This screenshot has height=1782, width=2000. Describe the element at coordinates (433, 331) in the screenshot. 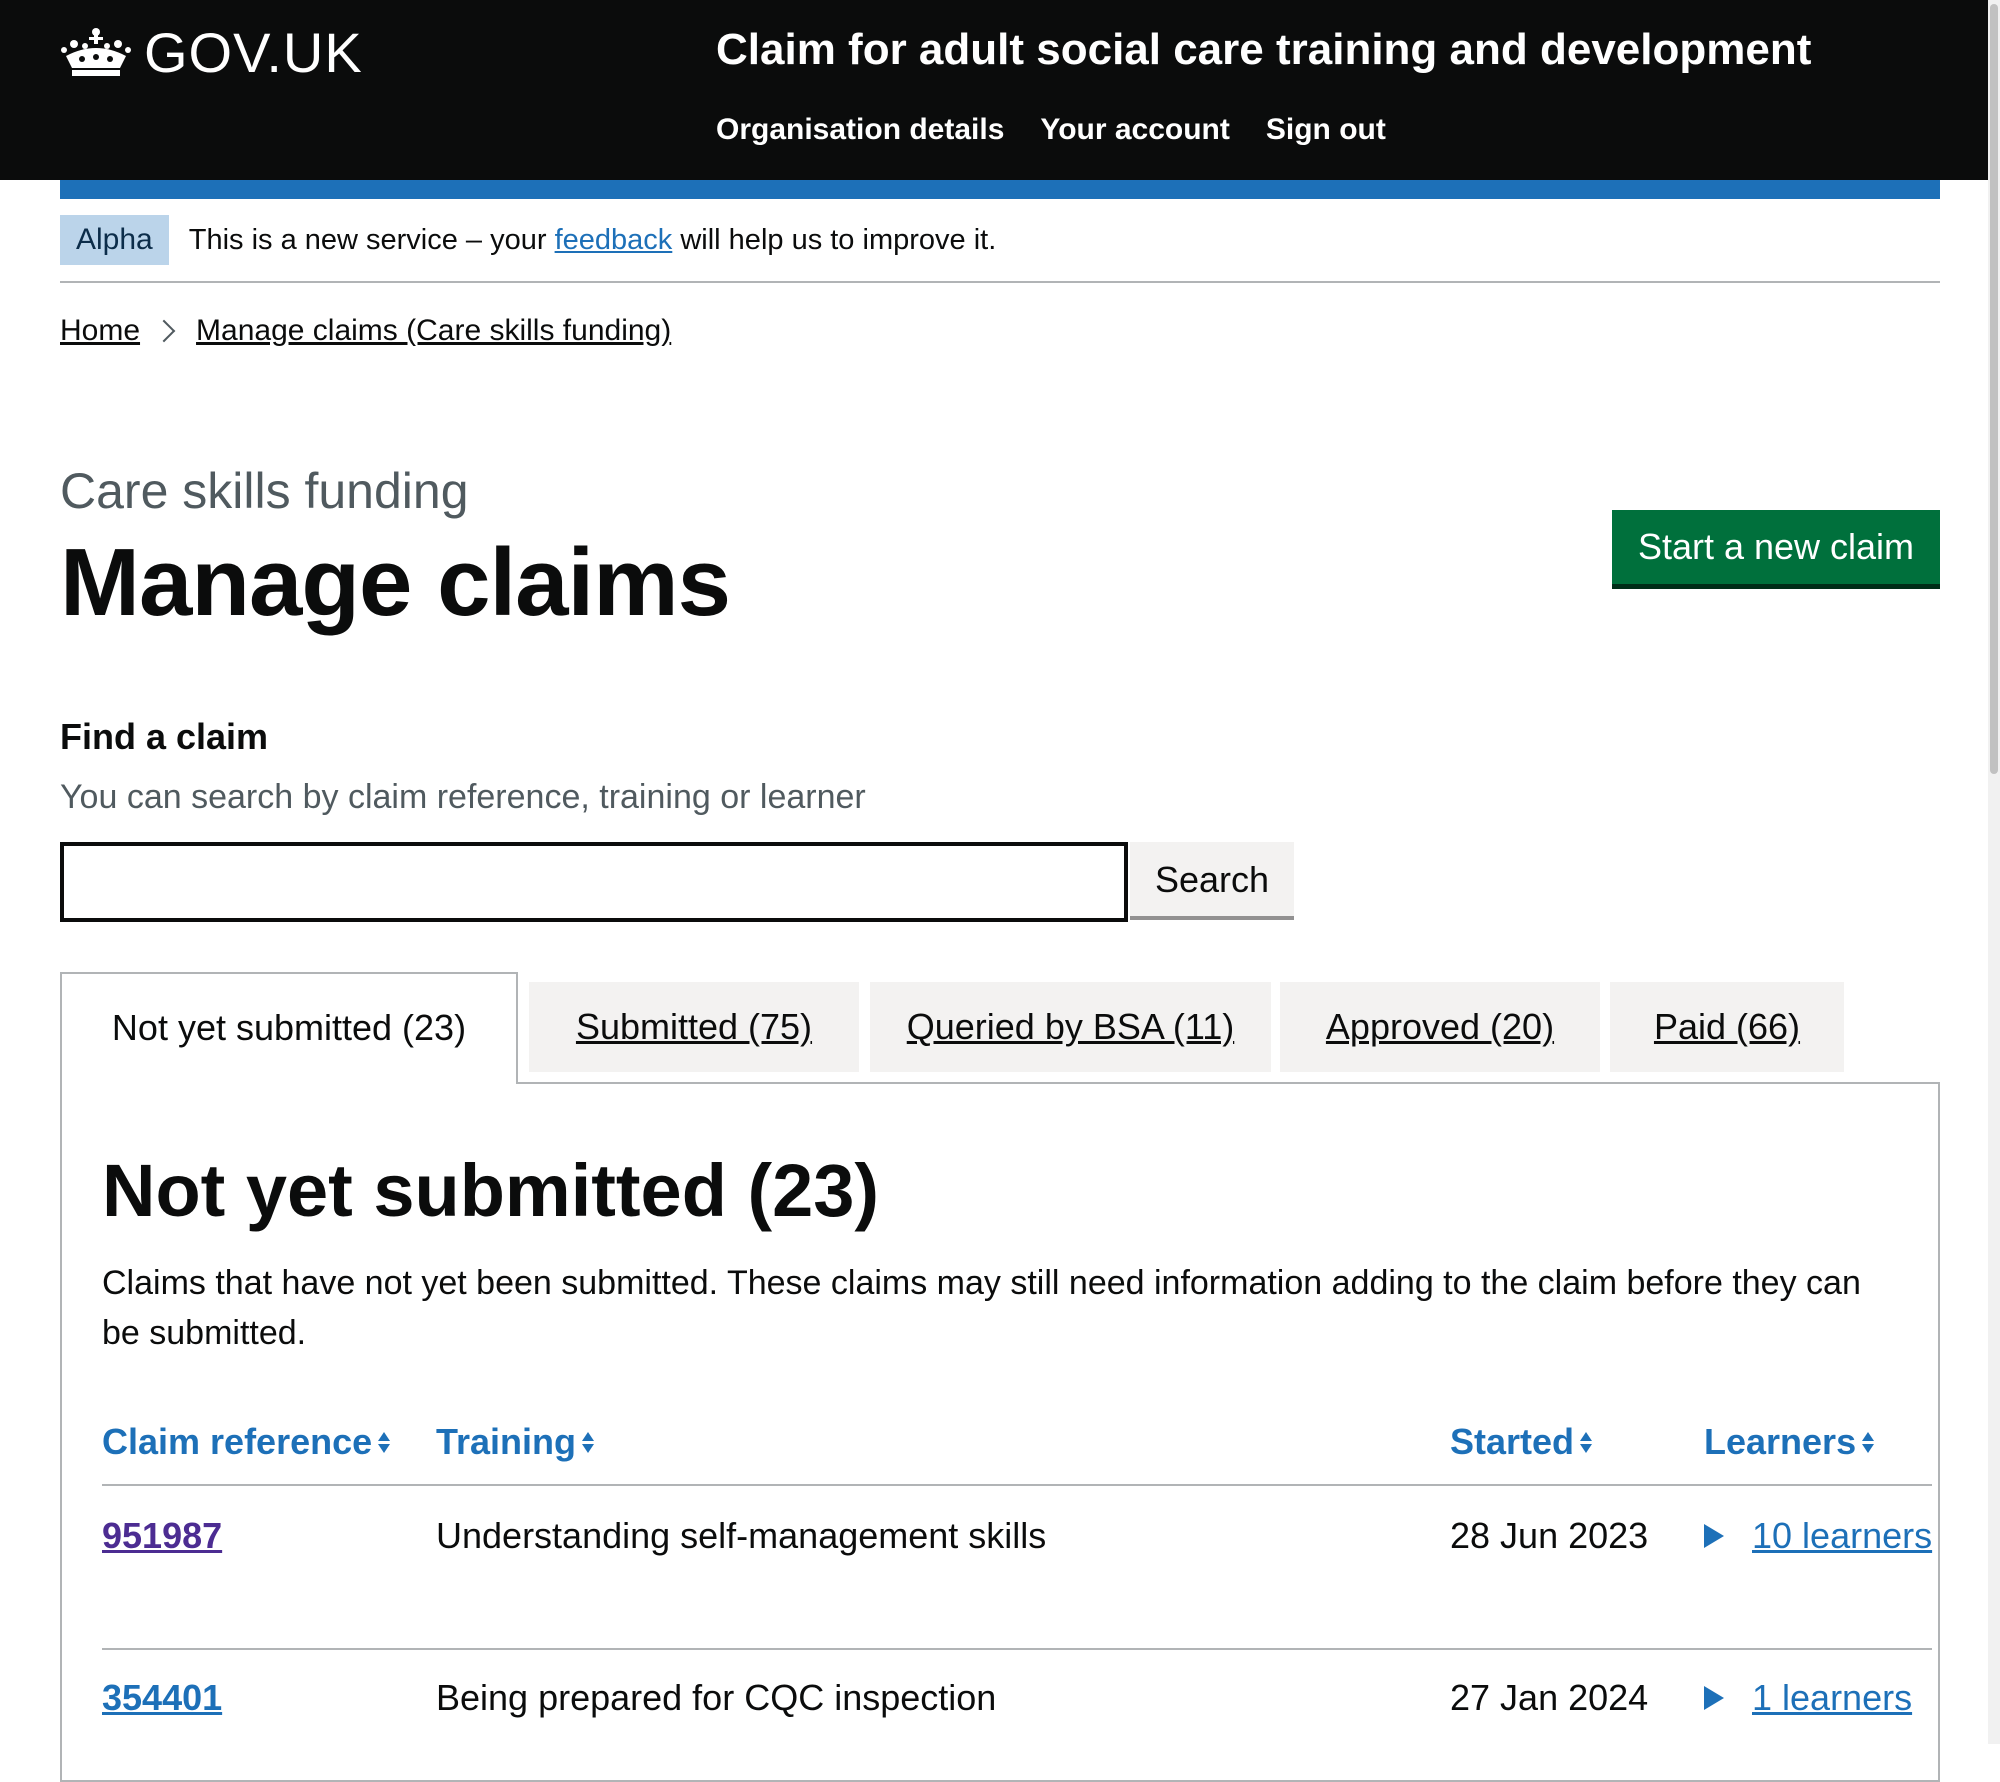

I see `breadcrumb-manage-claims: Manage claims (Care skills funding)` at that location.